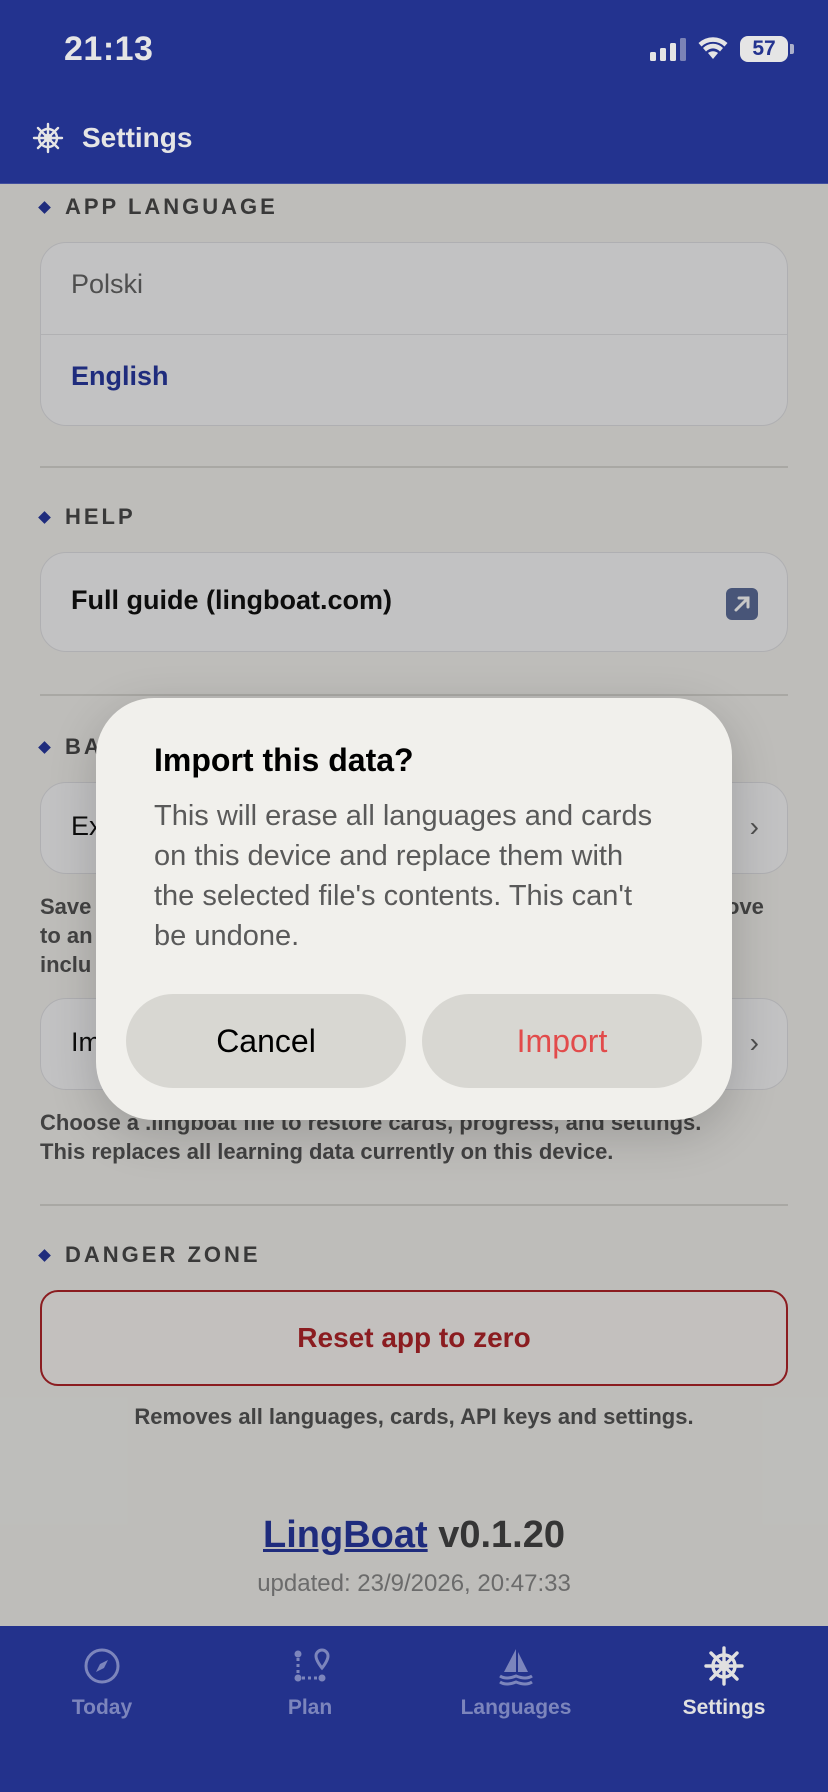 The image size is (828, 1792). I want to click on import-button: Import, so click(562, 1041).